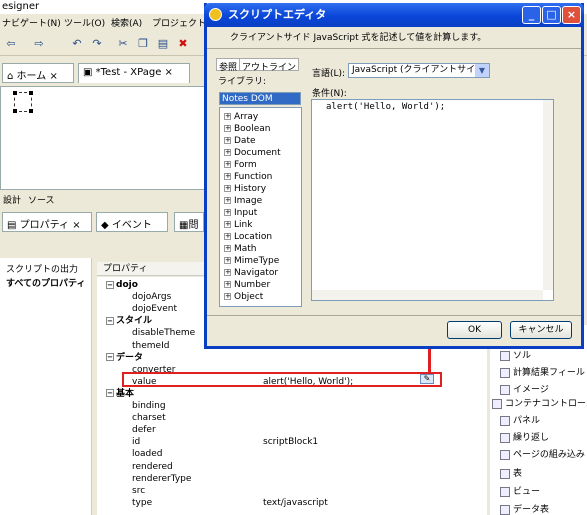 Image resolution: width=587 pixels, height=515 pixels. Describe the element at coordinates (12, 199) in the screenshot. I see `tab-design: 設計` at that location.